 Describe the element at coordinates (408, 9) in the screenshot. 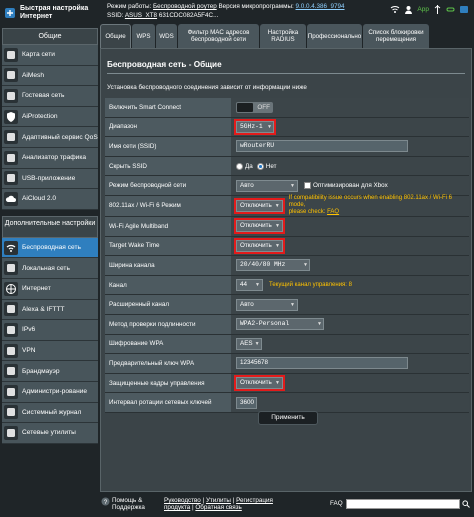

I see `user-icon` at that location.